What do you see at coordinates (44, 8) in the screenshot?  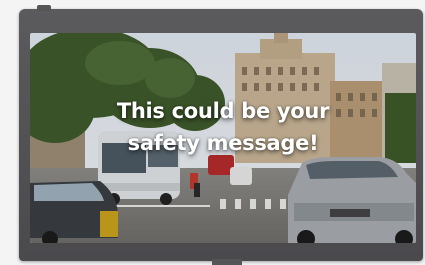 I see `monitor-mount` at bounding box center [44, 8].